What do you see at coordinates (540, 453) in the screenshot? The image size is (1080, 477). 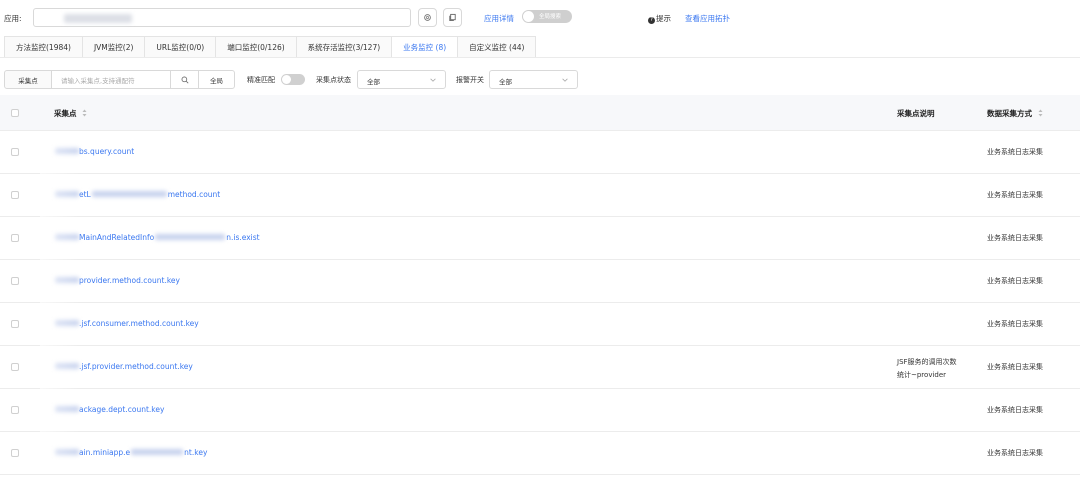 I see `table-row: ain.miniapp.e nt.key 业务系统日志采集` at bounding box center [540, 453].